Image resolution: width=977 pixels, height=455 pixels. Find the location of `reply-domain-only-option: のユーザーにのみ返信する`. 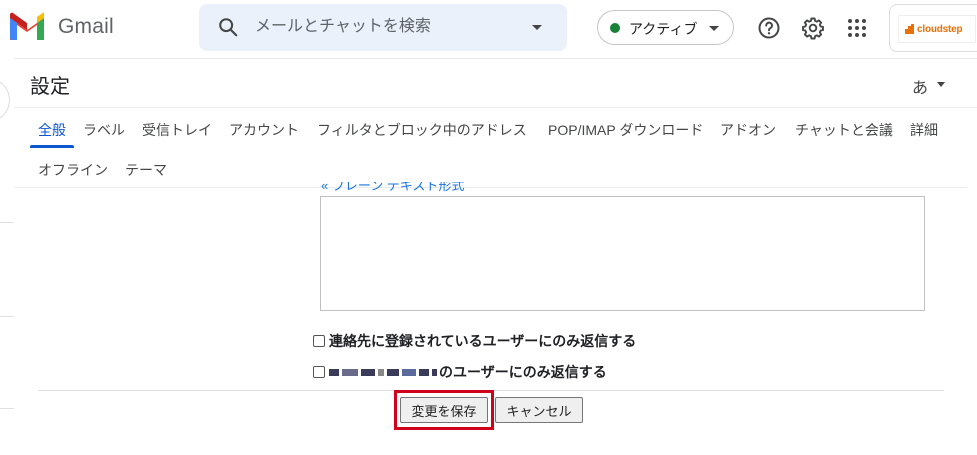

reply-domain-only-option: のユーザーにのみ返信する is located at coordinates (460, 372).